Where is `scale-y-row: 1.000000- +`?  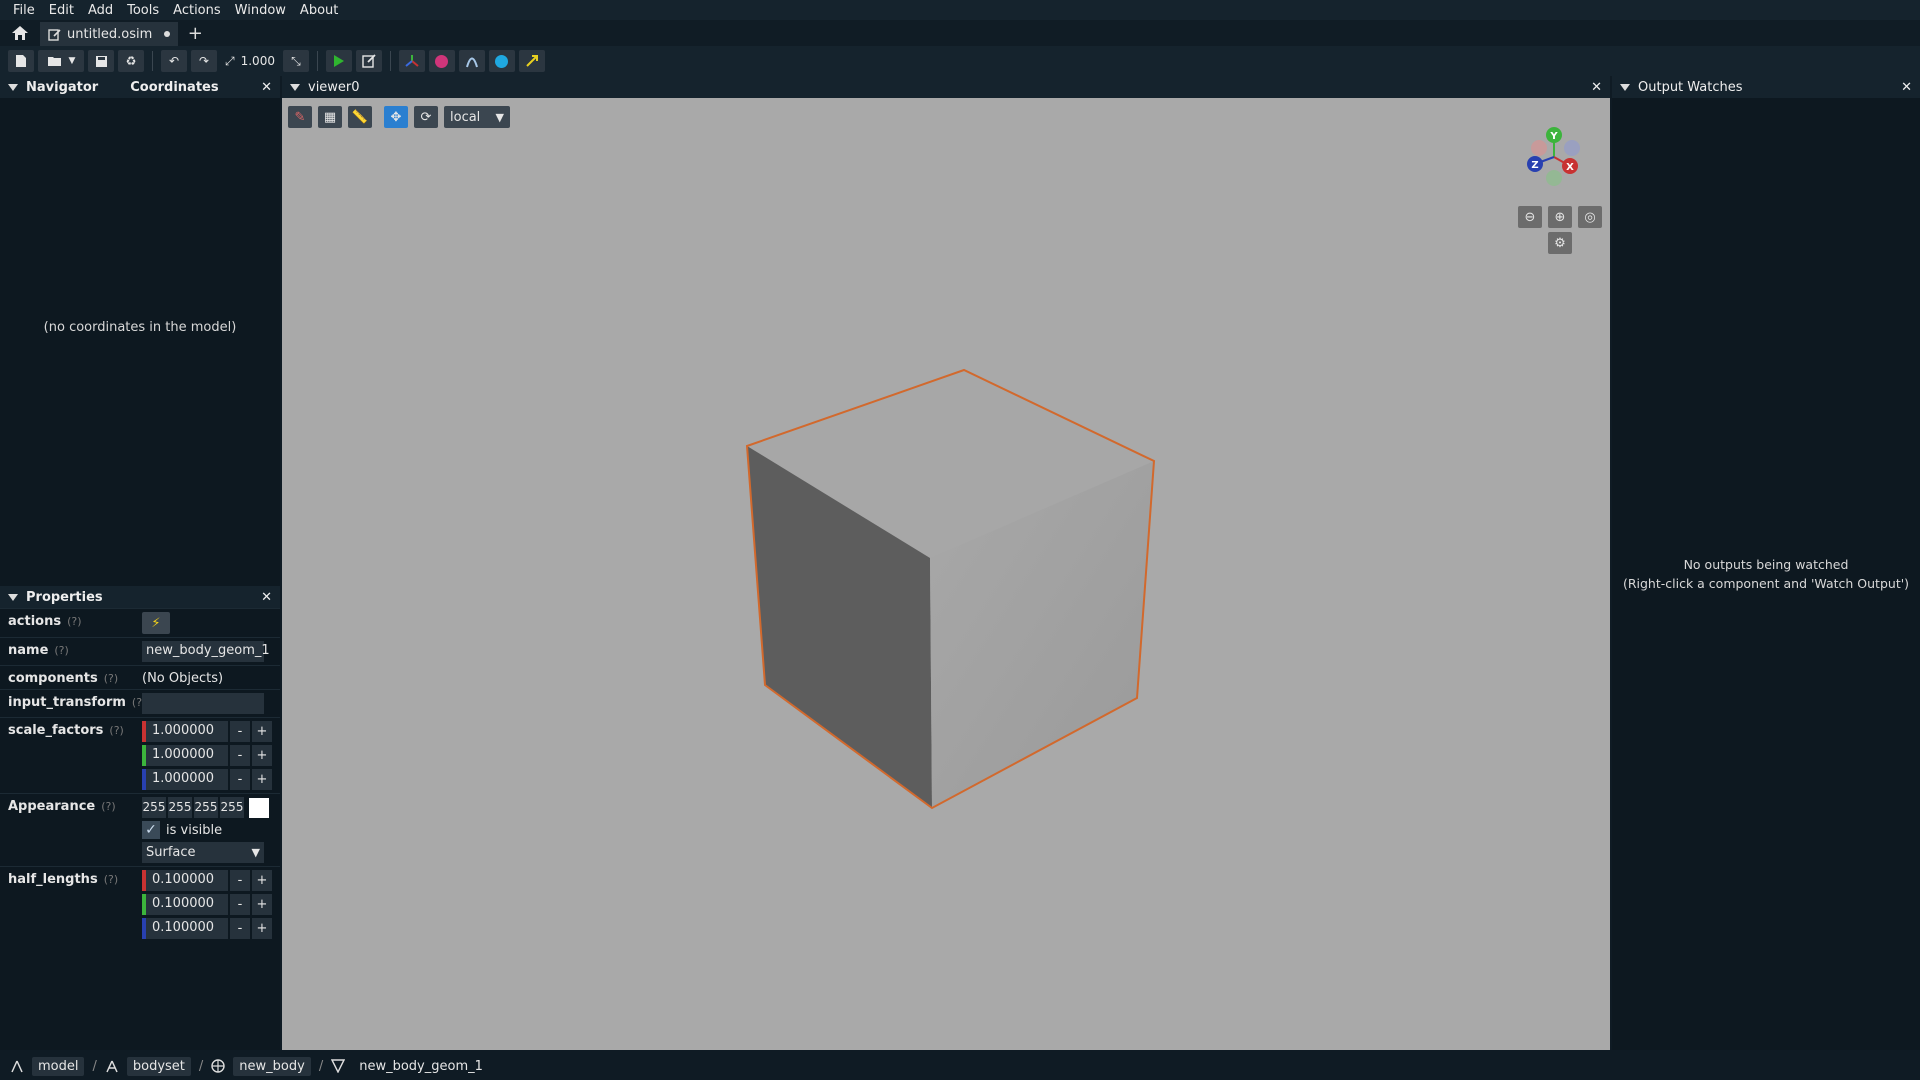 scale-y-row: 1.000000- + is located at coordinates (209, 755).